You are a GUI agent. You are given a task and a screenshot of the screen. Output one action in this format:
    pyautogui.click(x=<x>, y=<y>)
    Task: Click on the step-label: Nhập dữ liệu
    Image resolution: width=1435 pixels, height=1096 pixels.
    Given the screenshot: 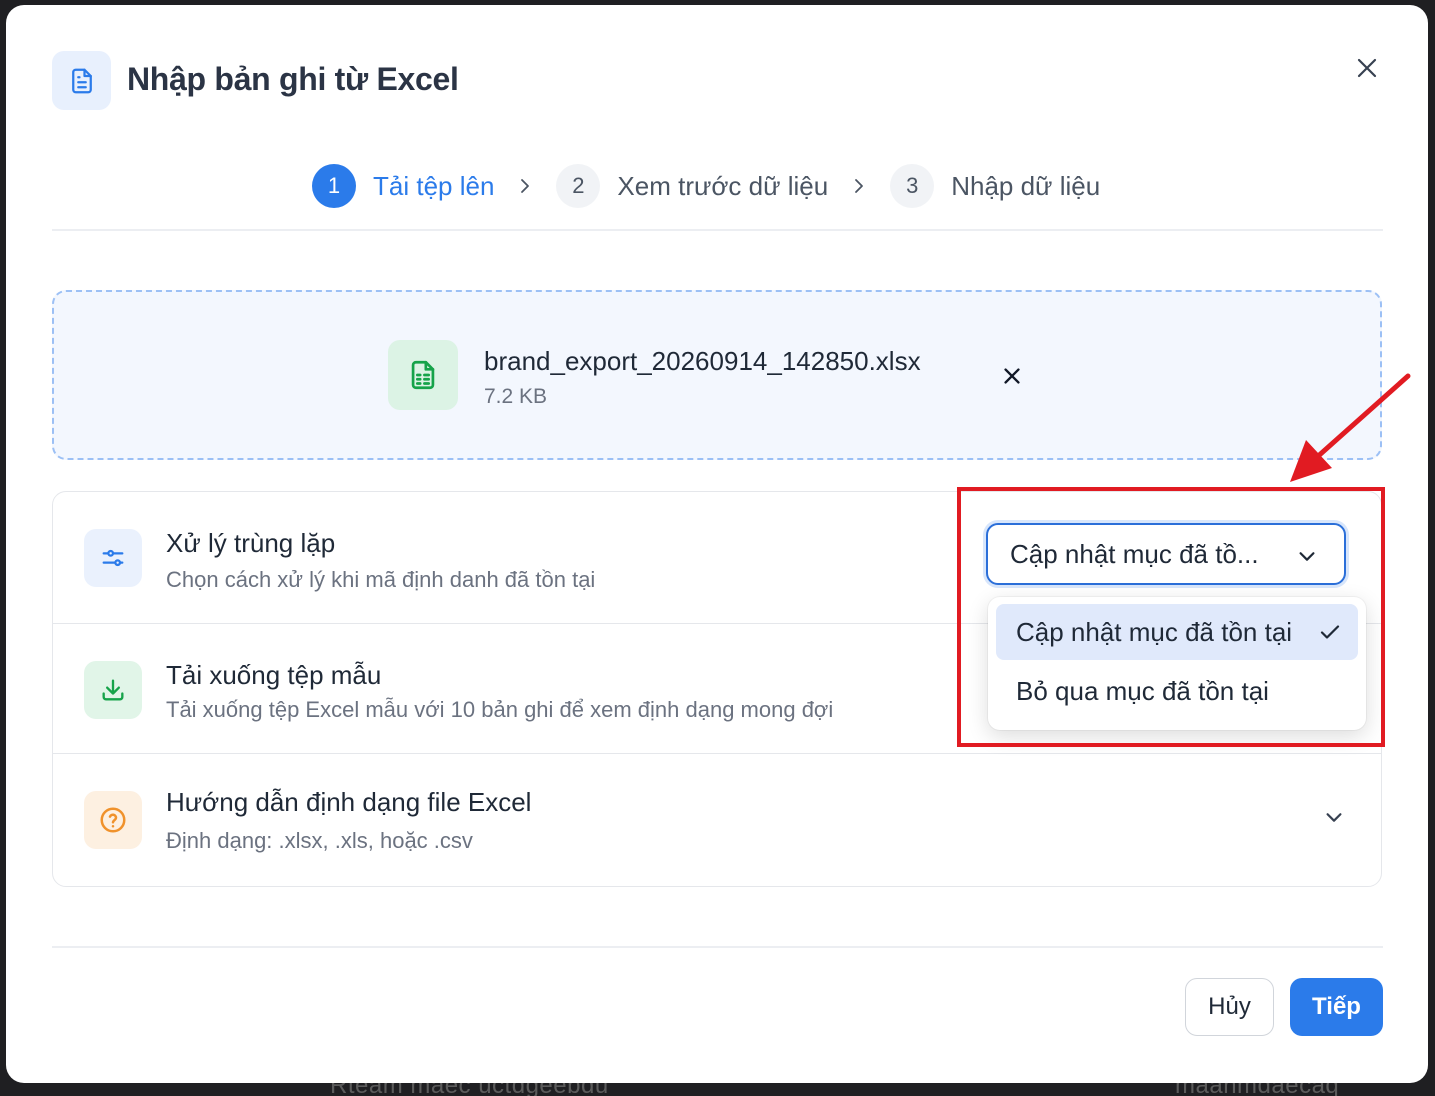 What is the action you would take?
    pyautogui.click(x=1026, y=185)
    